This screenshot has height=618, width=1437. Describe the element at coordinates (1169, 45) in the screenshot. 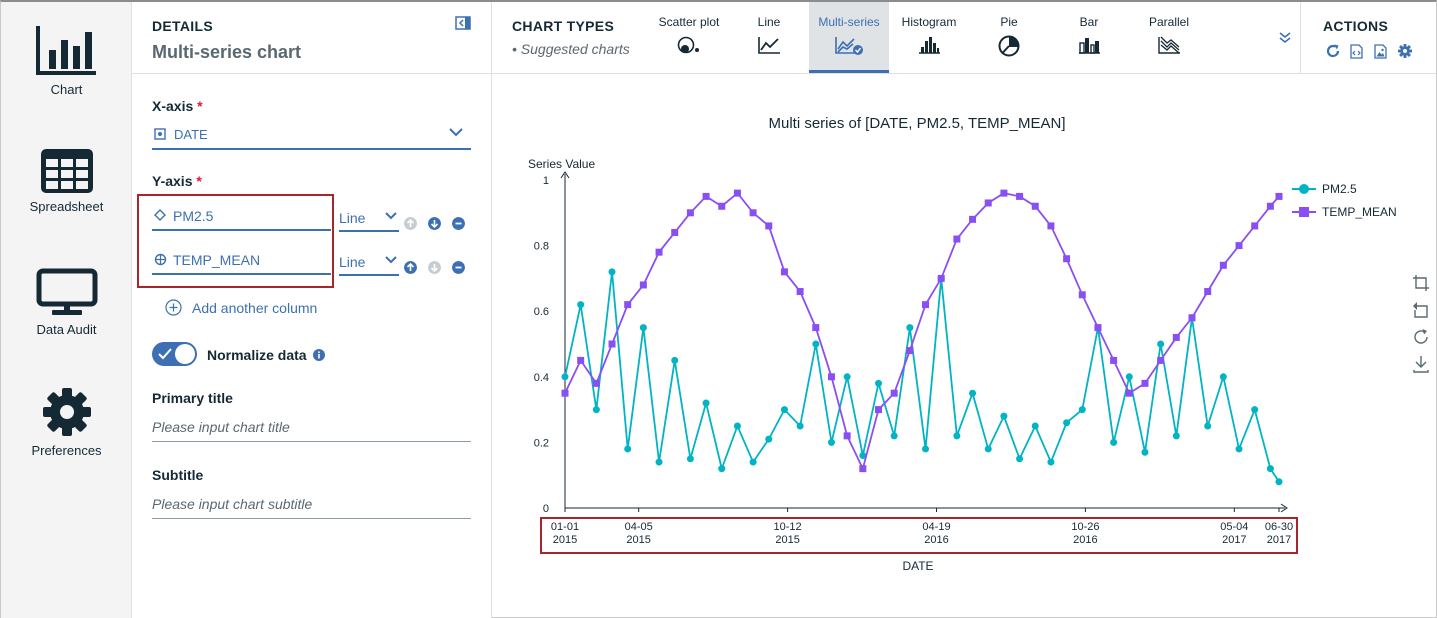

I see `parallel-icon` at that location.